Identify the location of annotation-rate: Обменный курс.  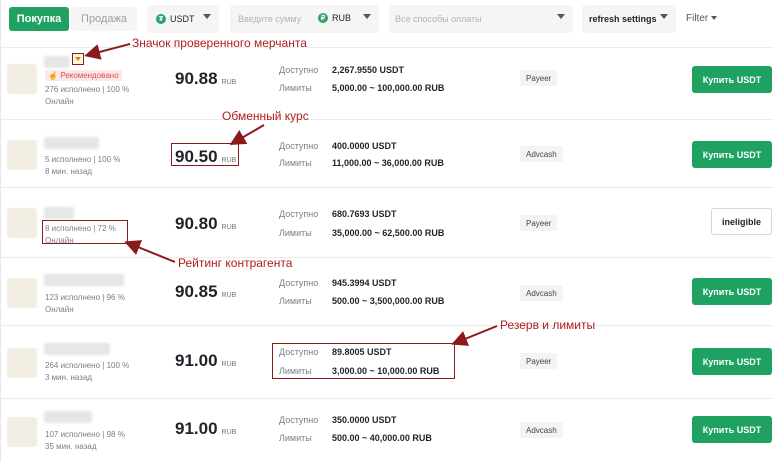
(265, 116).